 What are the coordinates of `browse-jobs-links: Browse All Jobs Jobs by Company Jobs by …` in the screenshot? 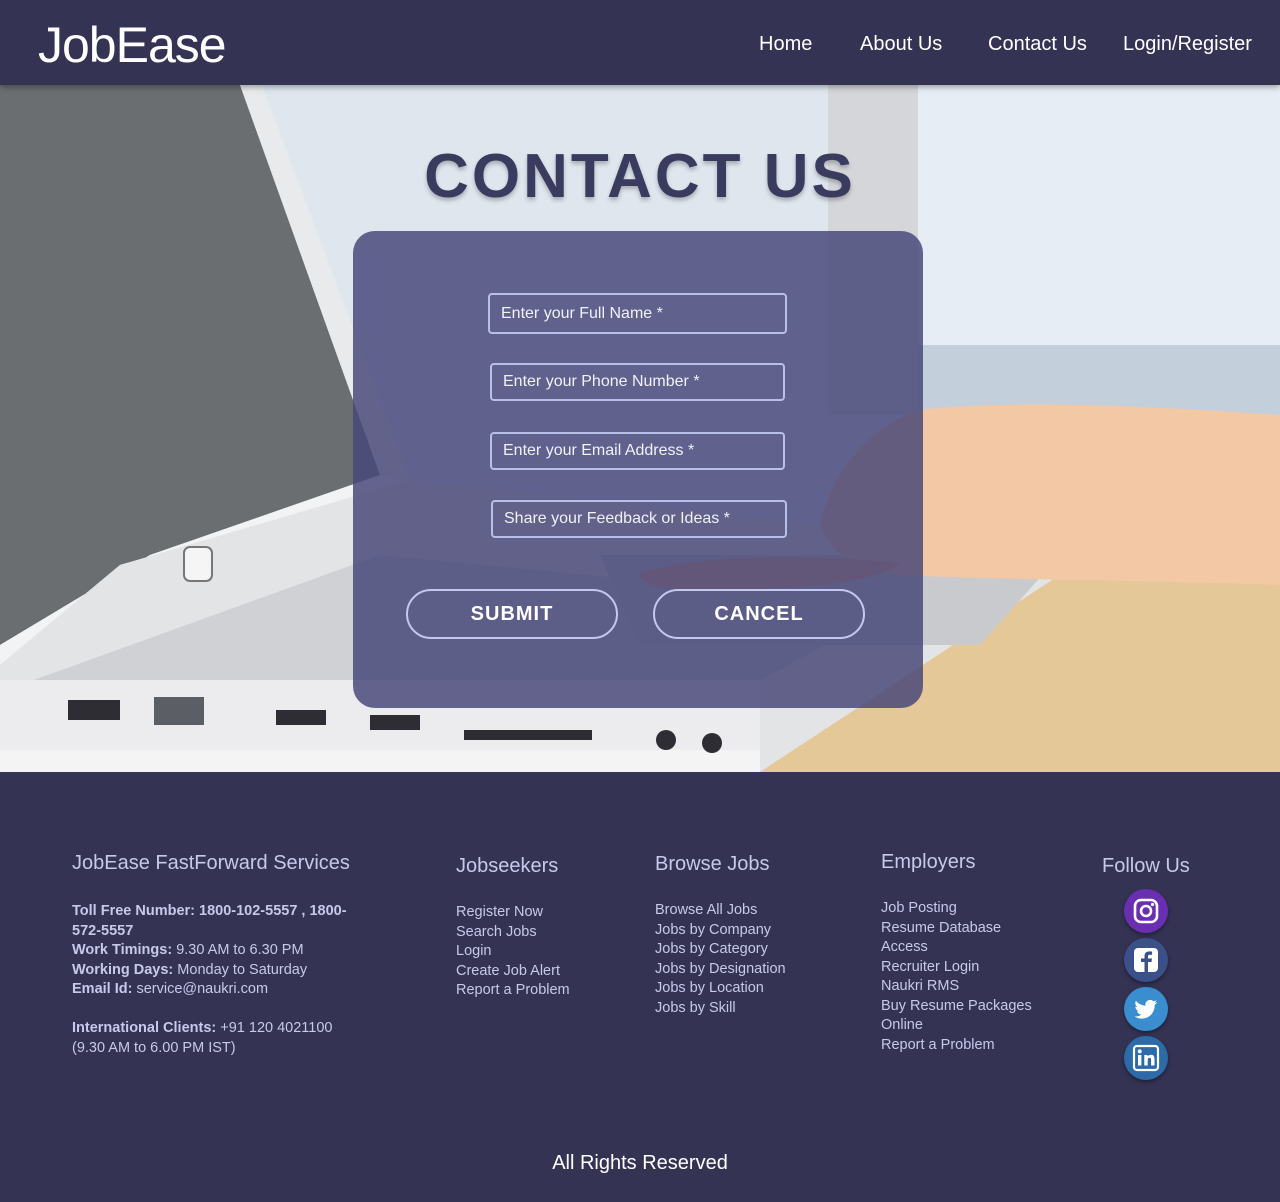 It's located at (720, 959).